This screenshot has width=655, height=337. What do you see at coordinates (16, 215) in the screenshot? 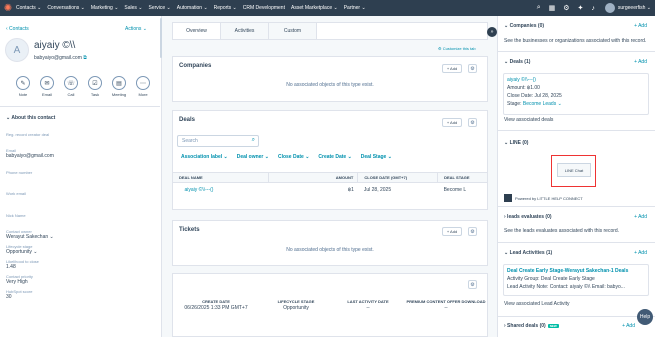
I see `property-label: Nick Name` at bounding box center [16, 215].